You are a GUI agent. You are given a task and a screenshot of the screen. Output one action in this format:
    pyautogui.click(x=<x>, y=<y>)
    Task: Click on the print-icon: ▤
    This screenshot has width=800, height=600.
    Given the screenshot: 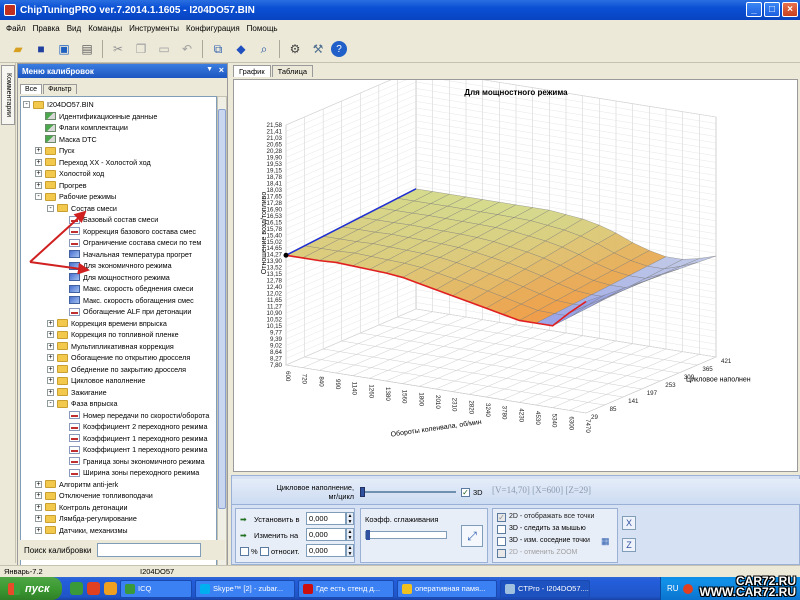 What is the action you would take?
    pyautogui.click(x=87, y=49)
    